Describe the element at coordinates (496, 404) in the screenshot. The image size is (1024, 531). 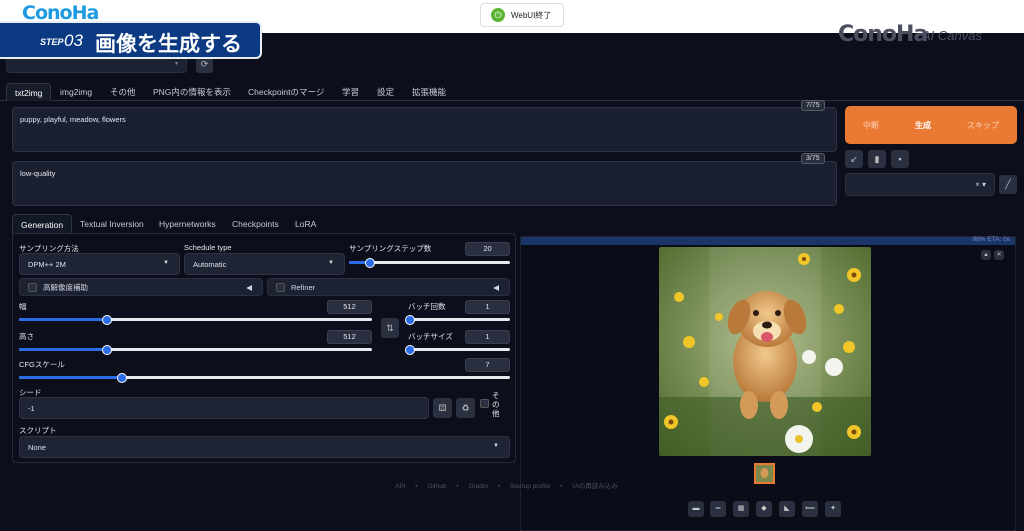
I see `extra-seed-label: その他` at that location.